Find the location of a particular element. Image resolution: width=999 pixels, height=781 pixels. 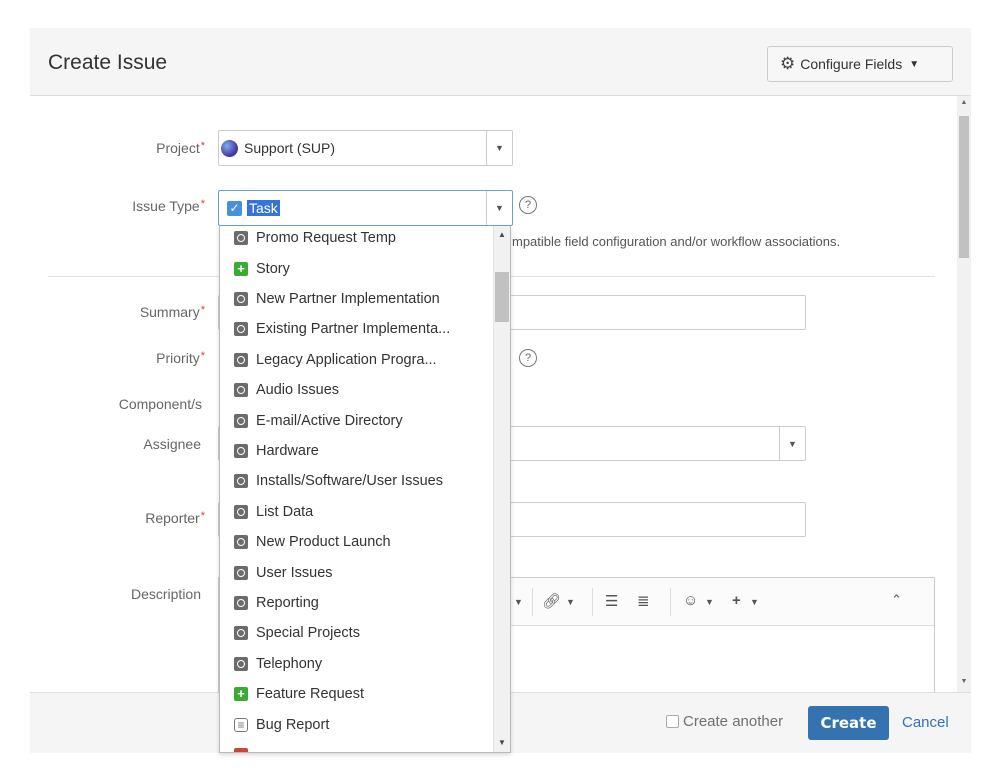

configure-fields-button: ⚙ Configure Fields ▼ is located at coordinates (860, 64).